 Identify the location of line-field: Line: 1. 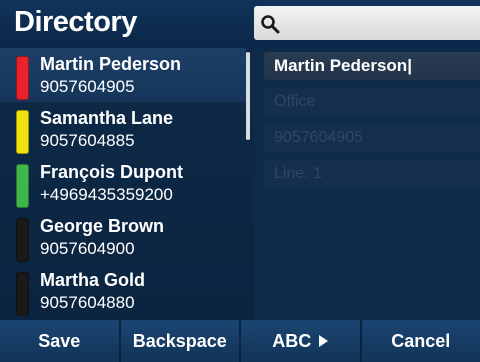
(372, 174).